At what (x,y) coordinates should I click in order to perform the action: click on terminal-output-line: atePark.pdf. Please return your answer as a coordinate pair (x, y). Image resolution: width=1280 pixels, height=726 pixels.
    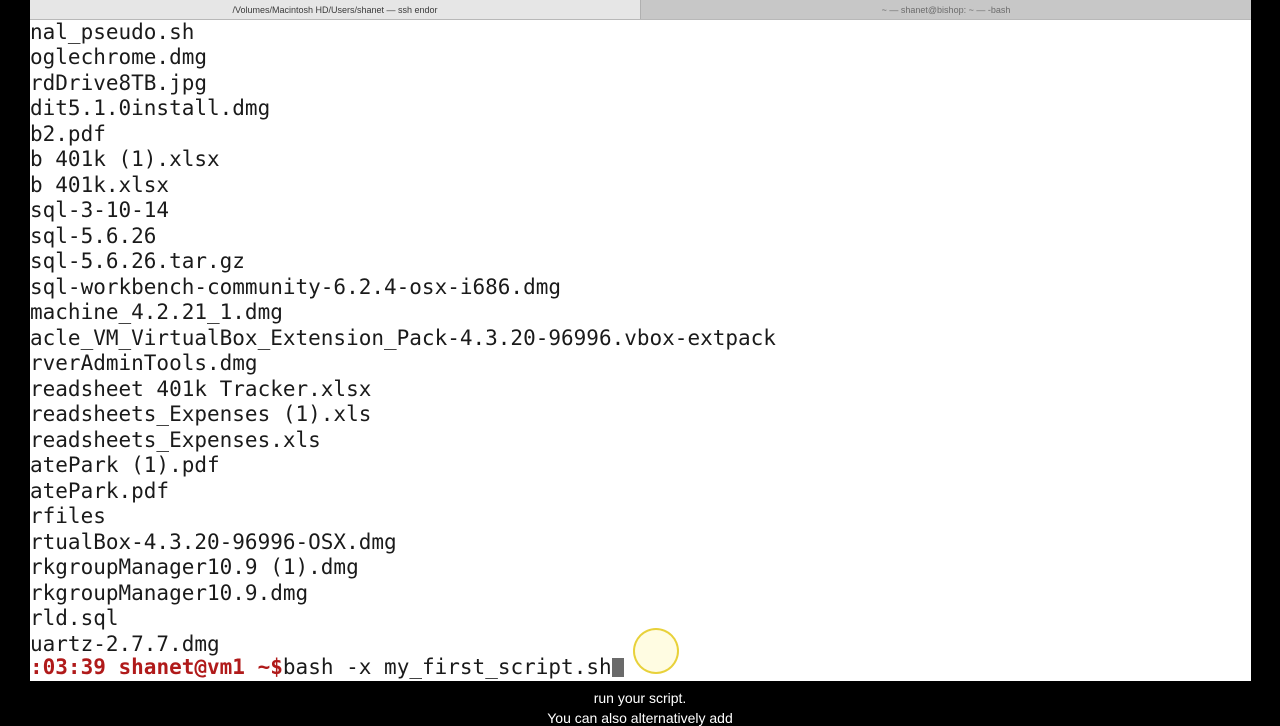
    Looking at the image, I should click on (100, 490).